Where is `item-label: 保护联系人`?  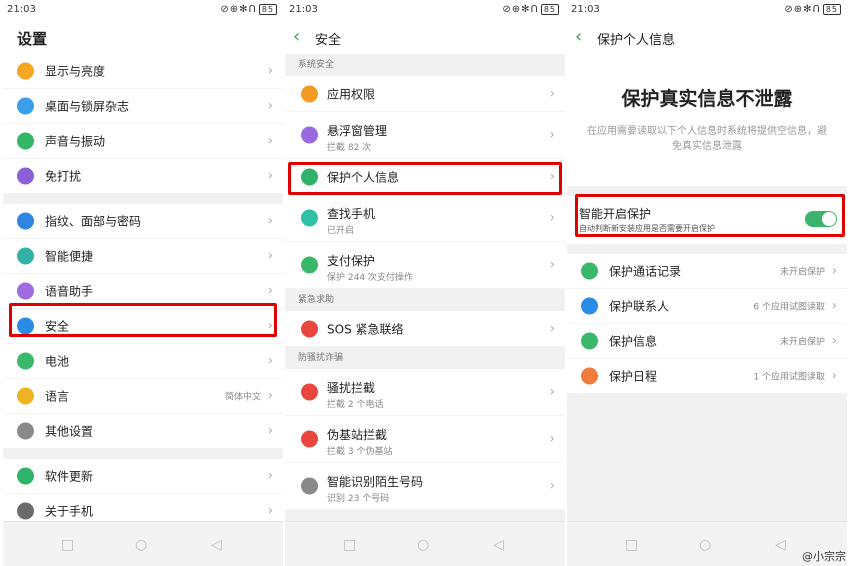
item-label: 保护联系人 is located at coordinates (639, 306).